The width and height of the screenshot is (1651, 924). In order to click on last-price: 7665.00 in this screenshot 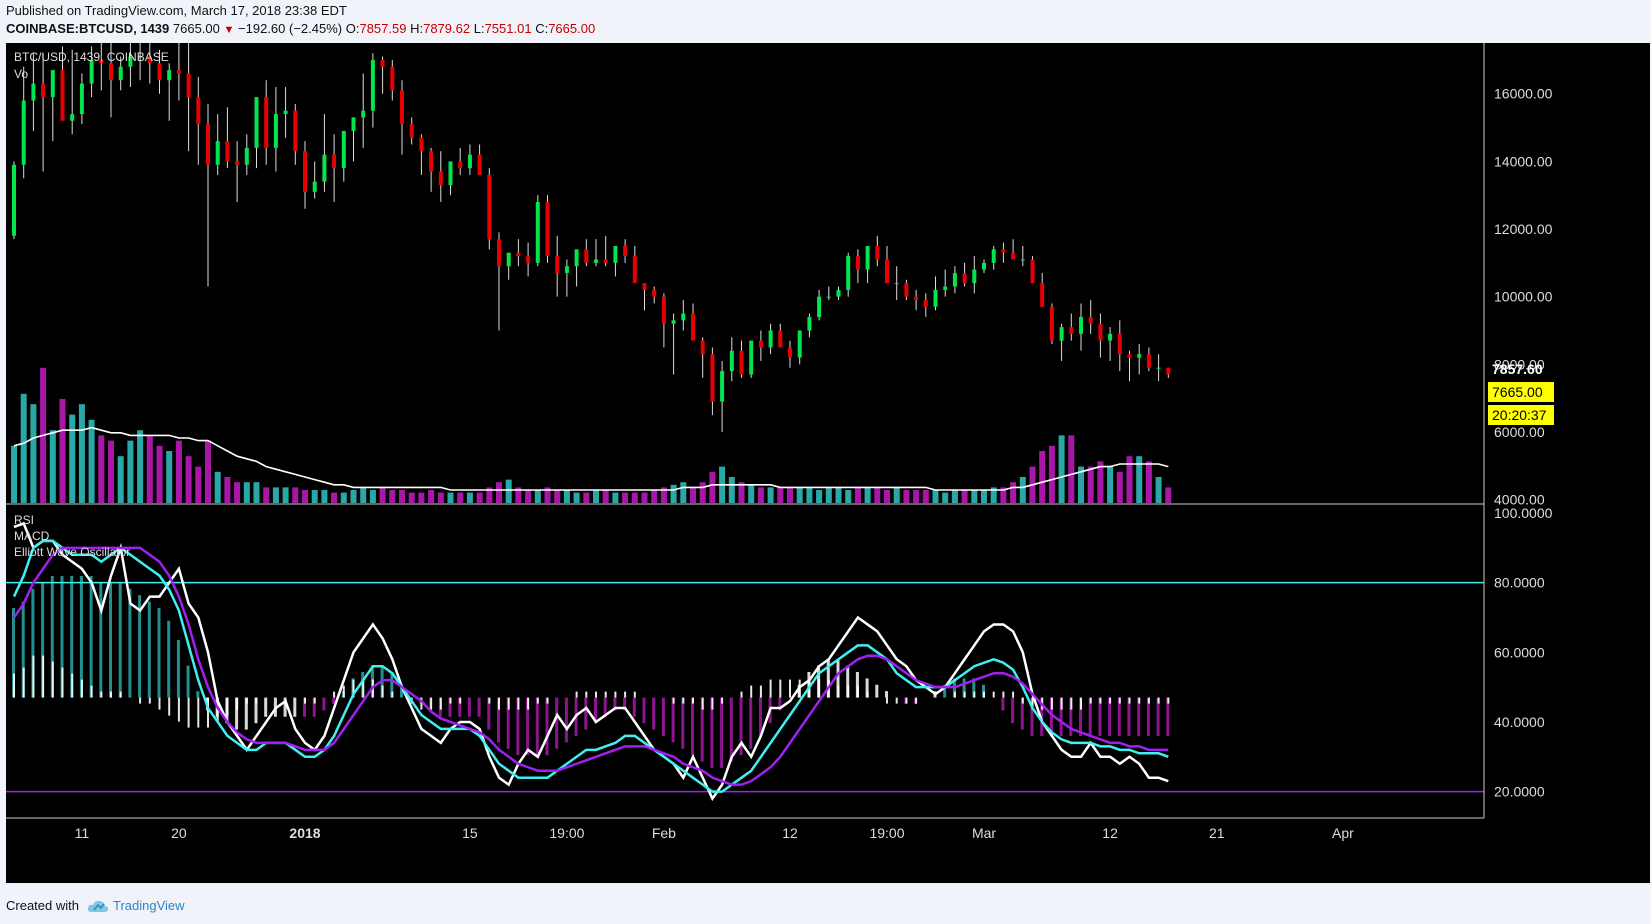, I will do `click(196, 28)`.